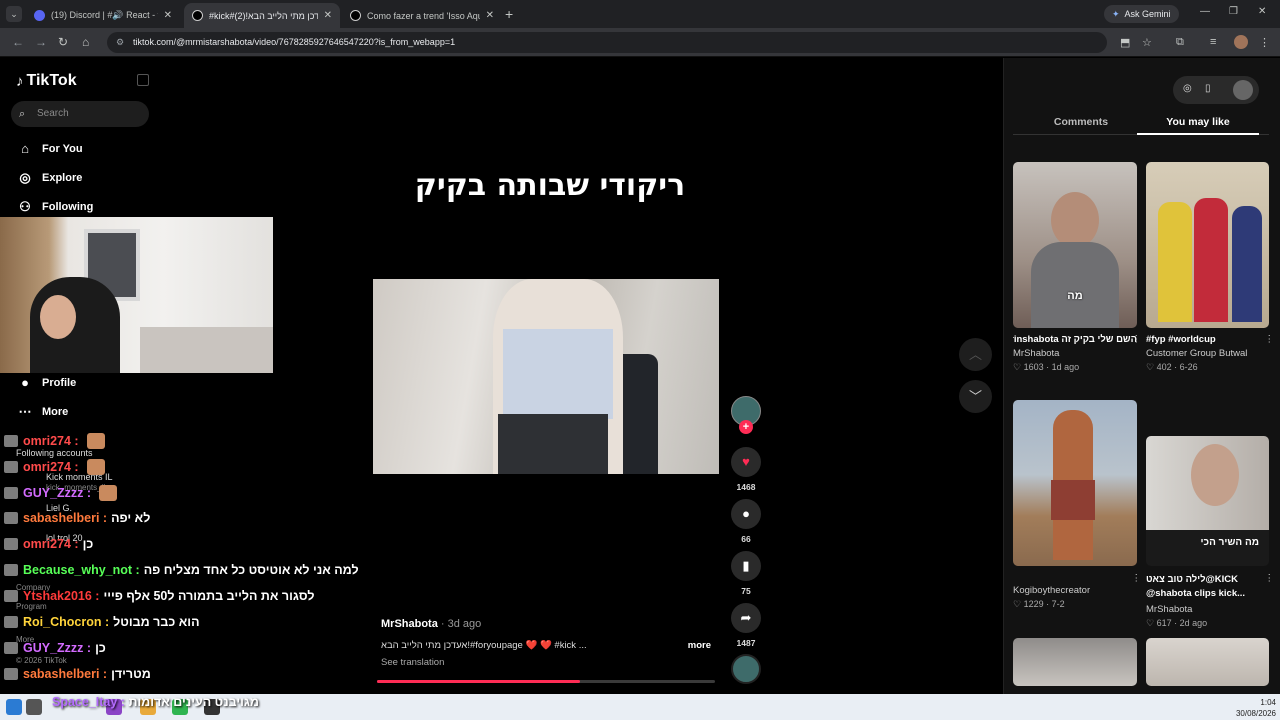 Image resolution: width=1280 pixels, height=720 pixels. Describe the element at coordinates (103, 15) in the screenshot. I see `tab-discord: (19) Discord | #🔊 React - t ✕` at that location.